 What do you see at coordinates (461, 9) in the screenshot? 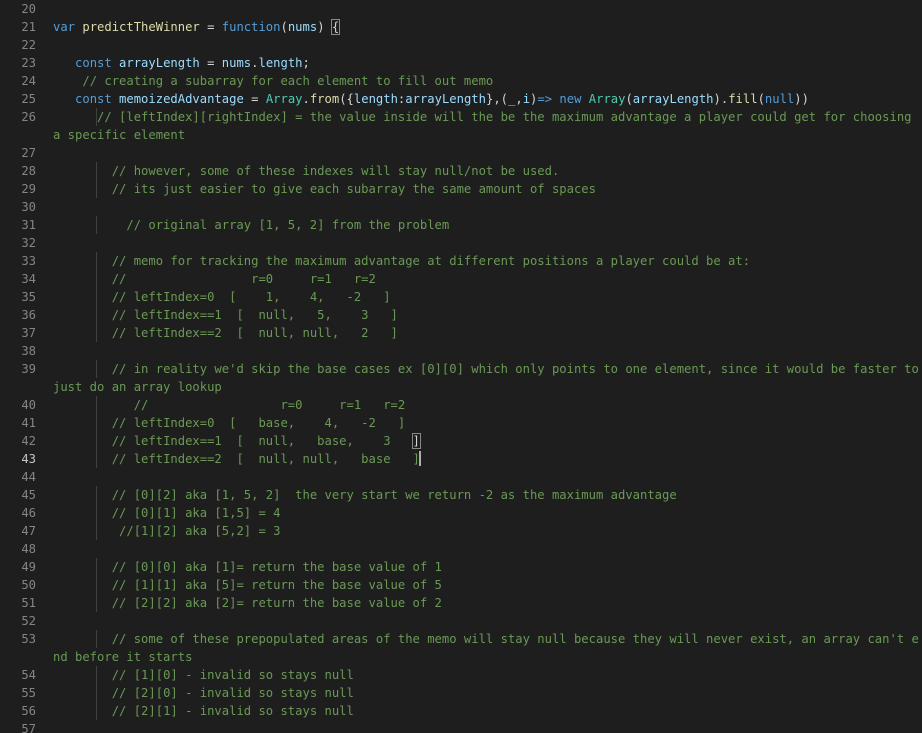
I see `code-line: 20` at bounding box center [461, 9].